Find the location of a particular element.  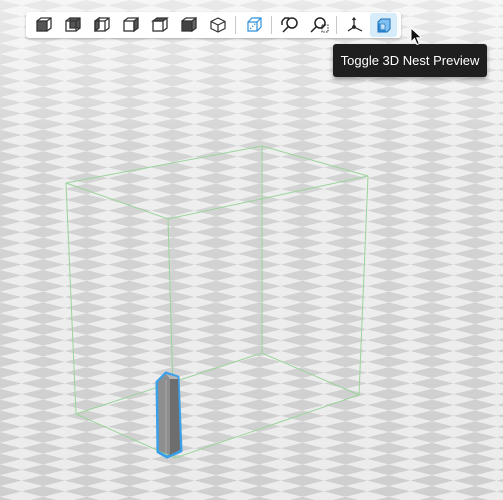

tooltip: Toggle 3D Nest Preview is located at coordinates (410, 60).